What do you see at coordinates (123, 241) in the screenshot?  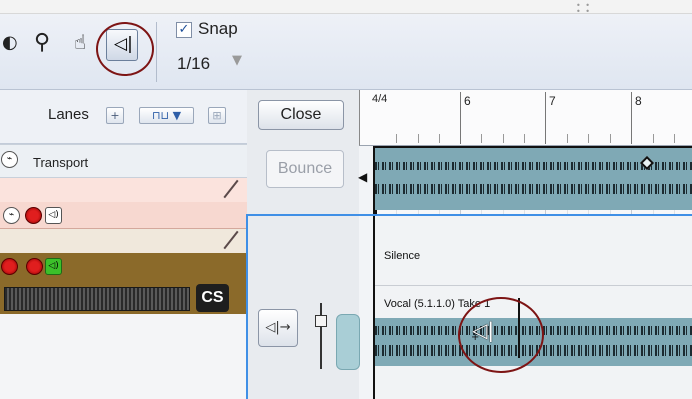 I see `track-tan-header` at bounding box center [123, 241].